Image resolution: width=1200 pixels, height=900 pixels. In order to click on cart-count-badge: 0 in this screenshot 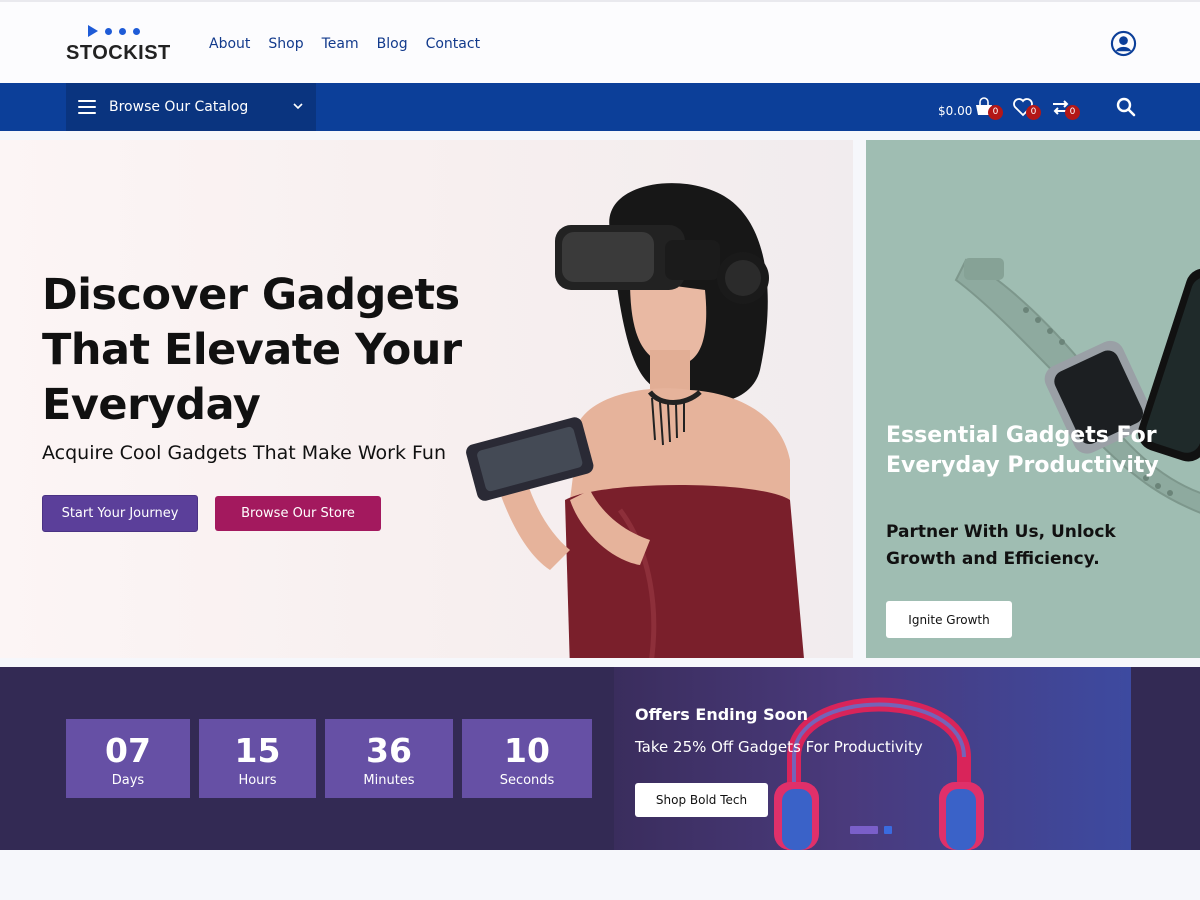, I will do `click(995, 112)`.